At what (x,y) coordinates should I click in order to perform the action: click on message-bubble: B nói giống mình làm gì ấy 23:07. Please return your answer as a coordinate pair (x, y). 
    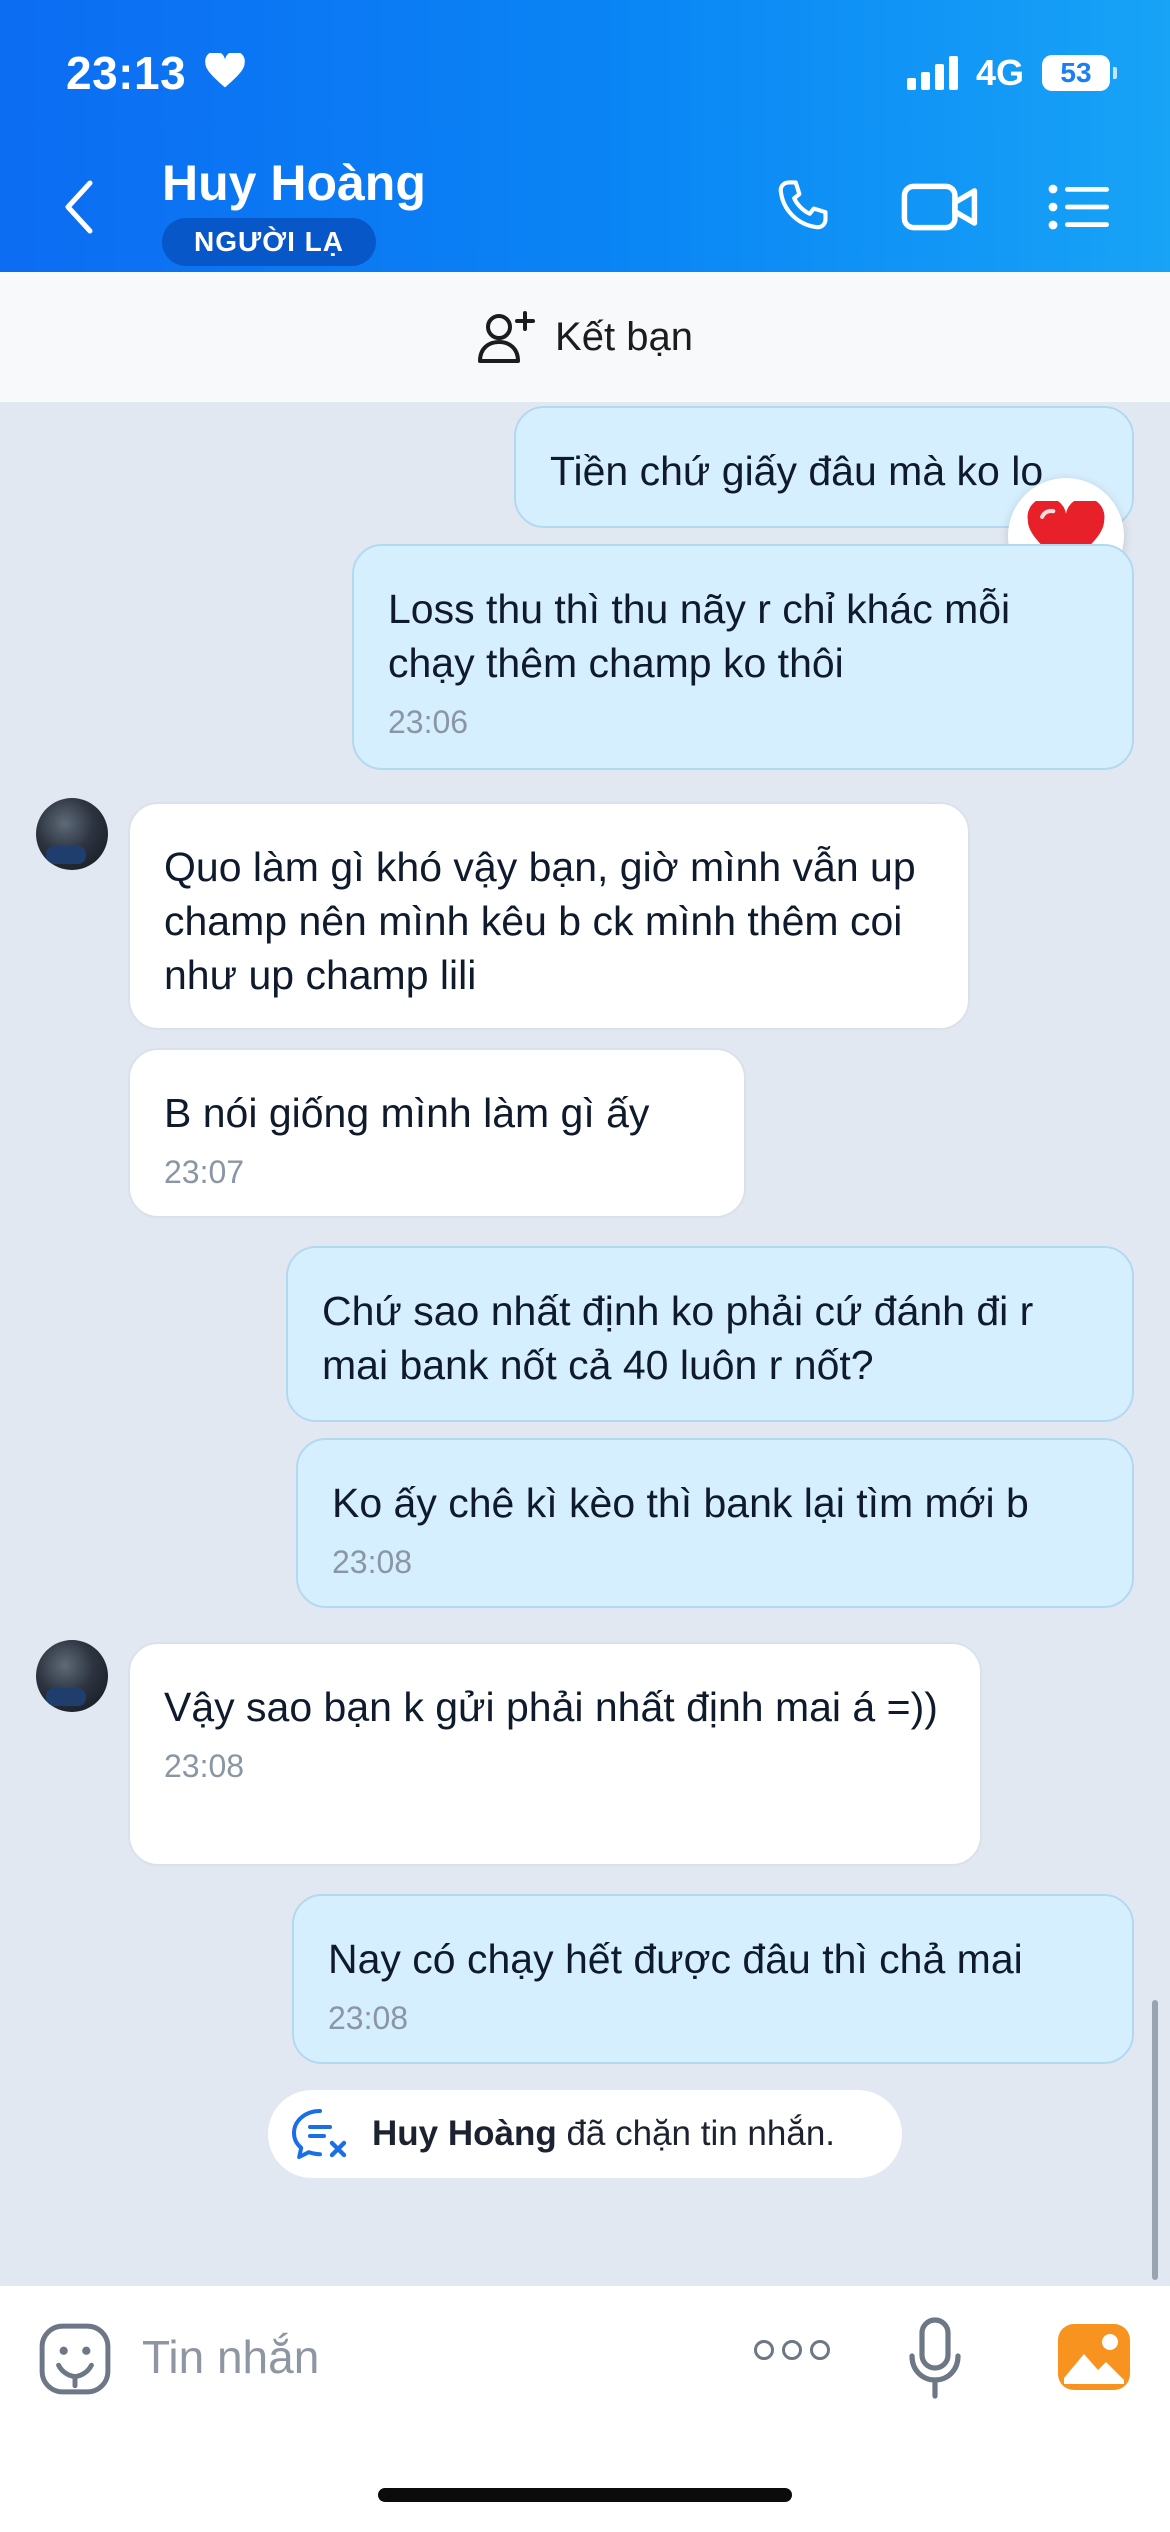
    Looking at the image, I should click on (437, 1133).